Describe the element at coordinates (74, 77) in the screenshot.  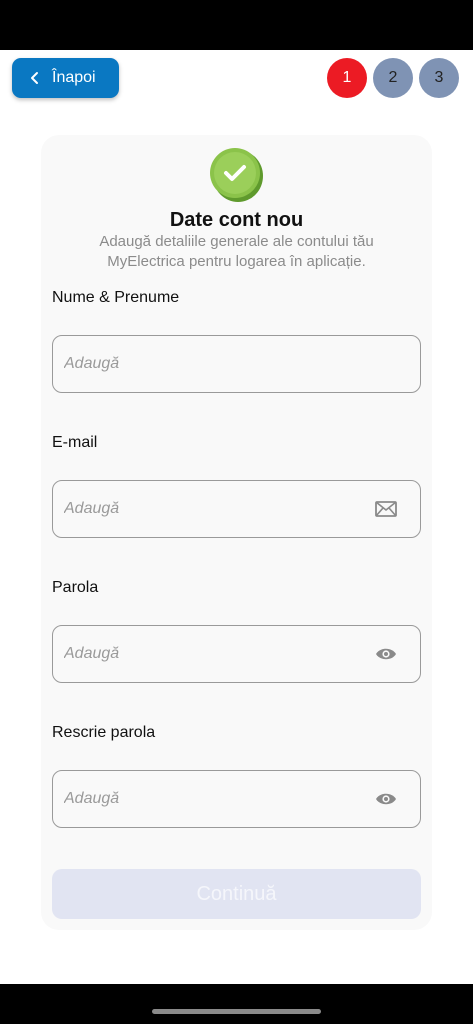
I see `back-button-label: Înapoi` at that location.